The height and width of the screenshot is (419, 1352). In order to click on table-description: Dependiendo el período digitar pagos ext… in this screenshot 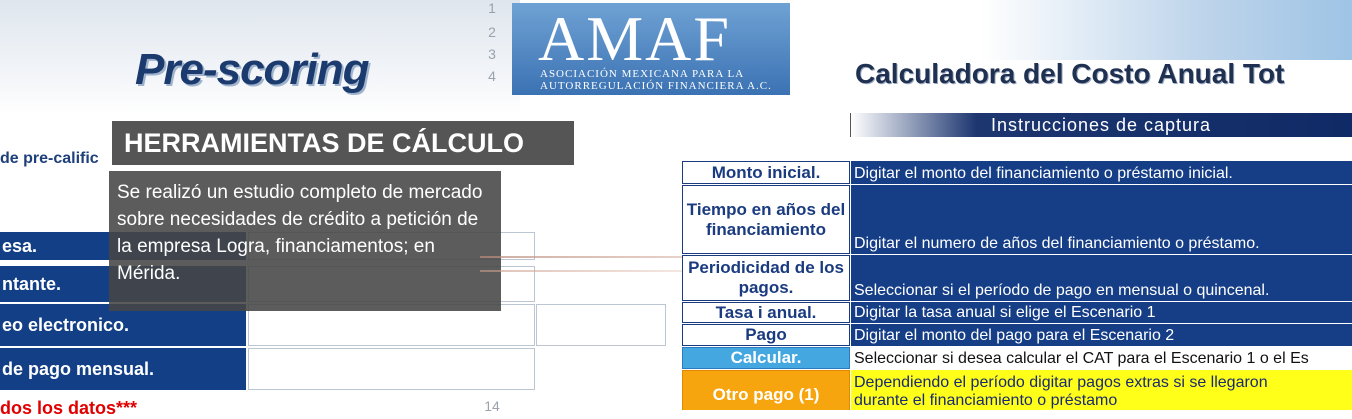, I will do `click(1101, 390)`.